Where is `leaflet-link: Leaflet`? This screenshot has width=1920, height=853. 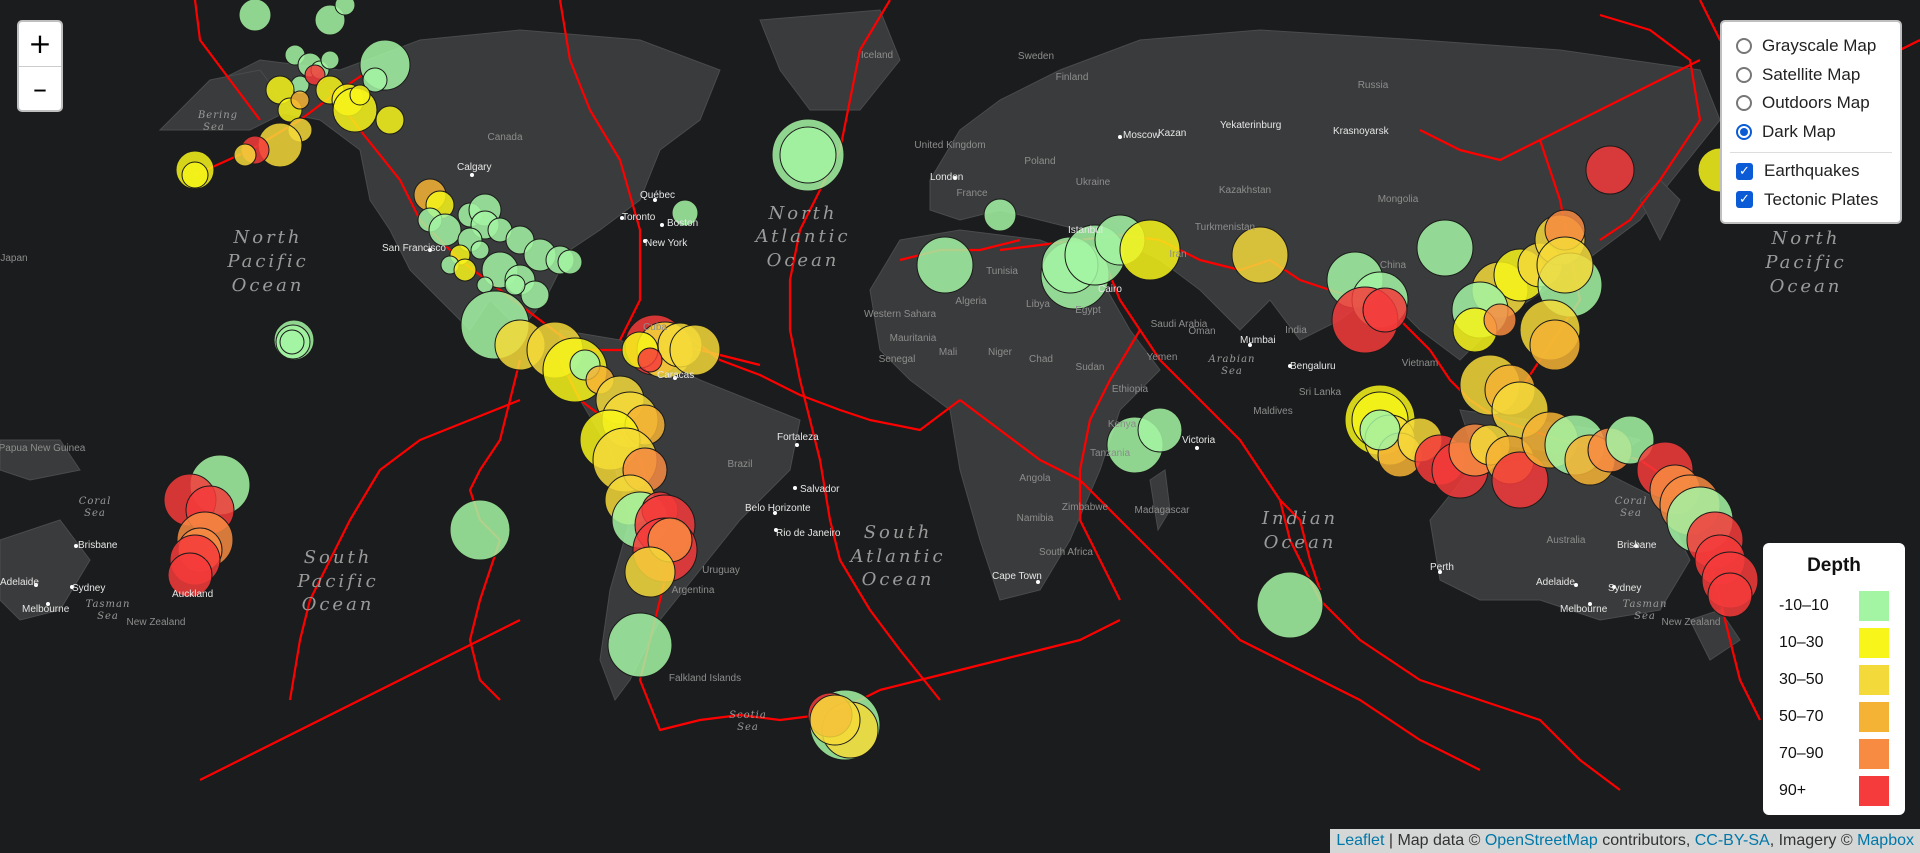
leaflet-link: Leaflet is located at coordinates (1360, 840).